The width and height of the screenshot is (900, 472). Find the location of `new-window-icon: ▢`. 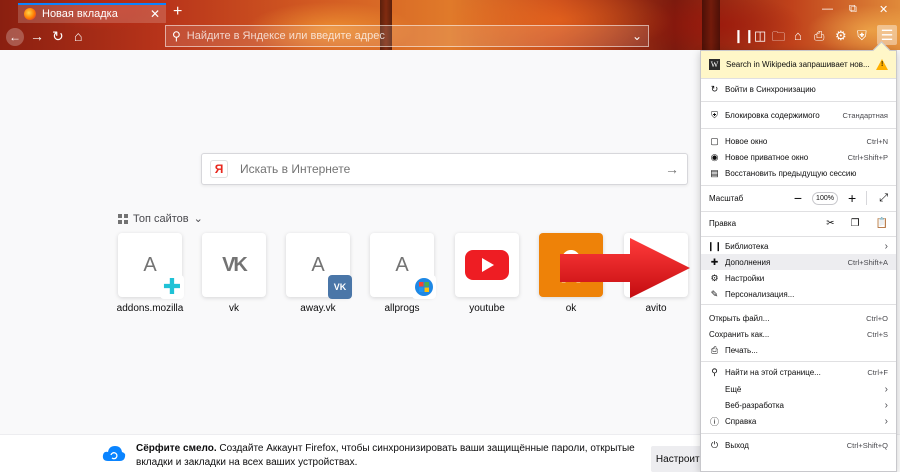

new-window-icon: ▢ is located at coordinates (714, 140).